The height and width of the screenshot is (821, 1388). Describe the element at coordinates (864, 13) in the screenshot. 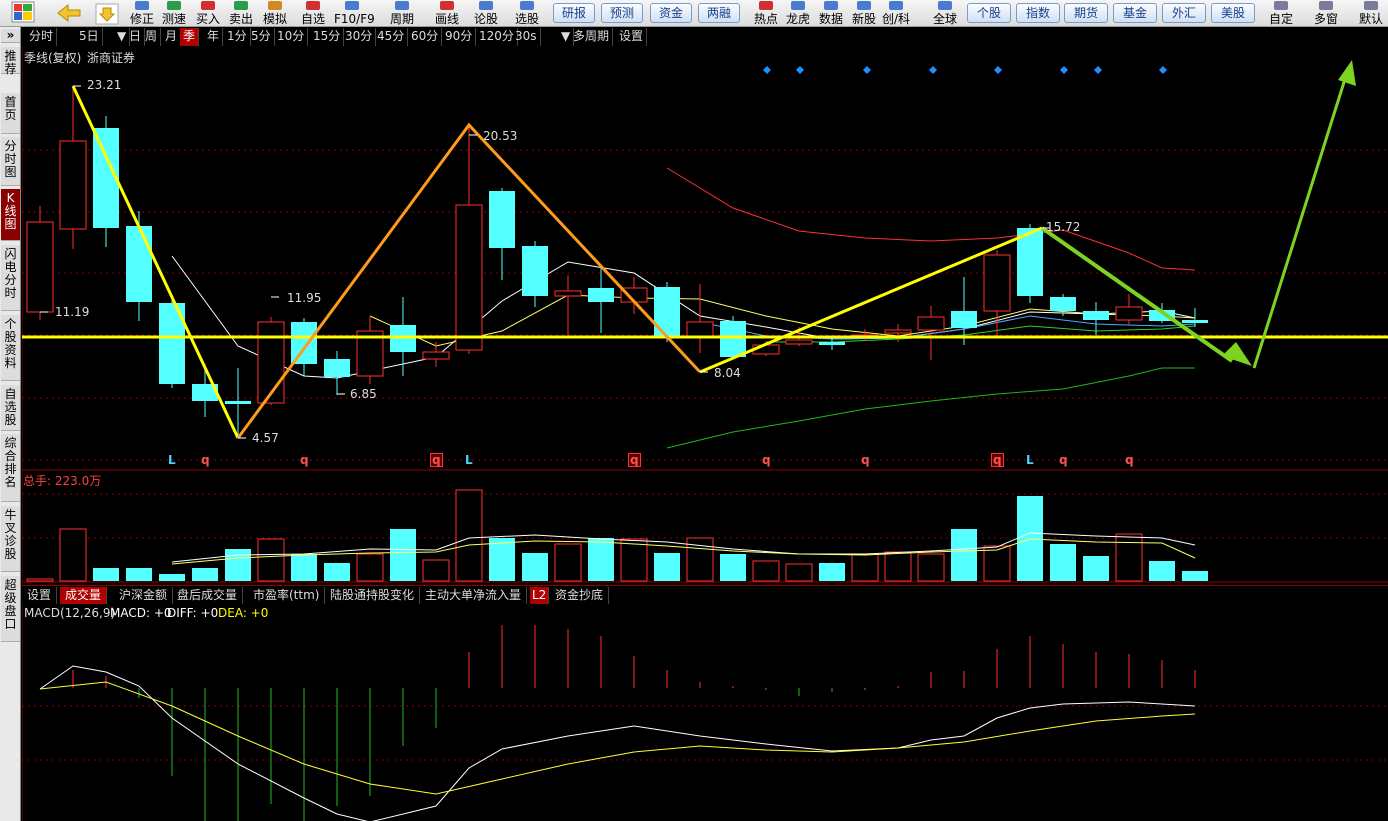

I see `toolbar-button-b-3: 新股` at that location.